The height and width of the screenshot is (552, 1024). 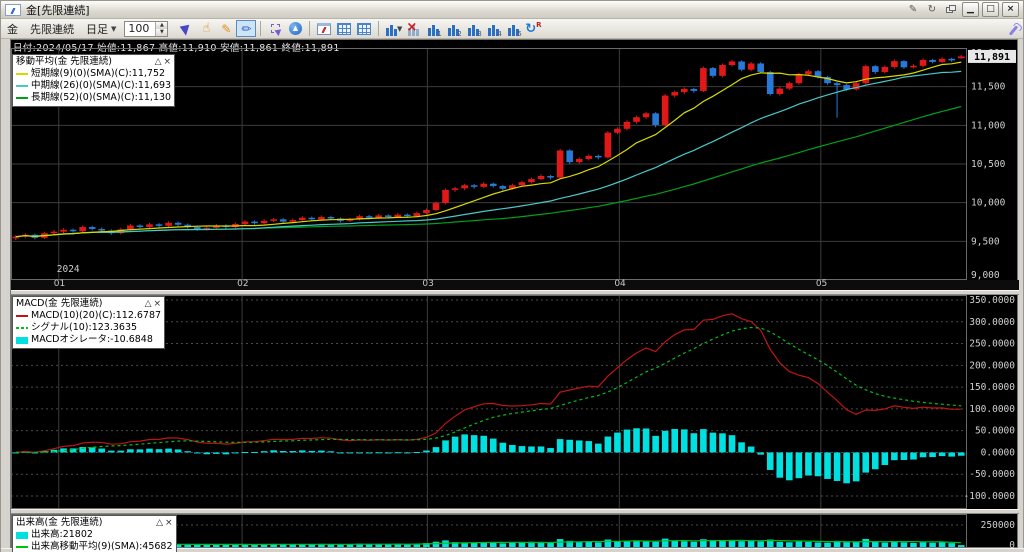 I want to click on cursor-tool-button, so click(x=186, y=28).